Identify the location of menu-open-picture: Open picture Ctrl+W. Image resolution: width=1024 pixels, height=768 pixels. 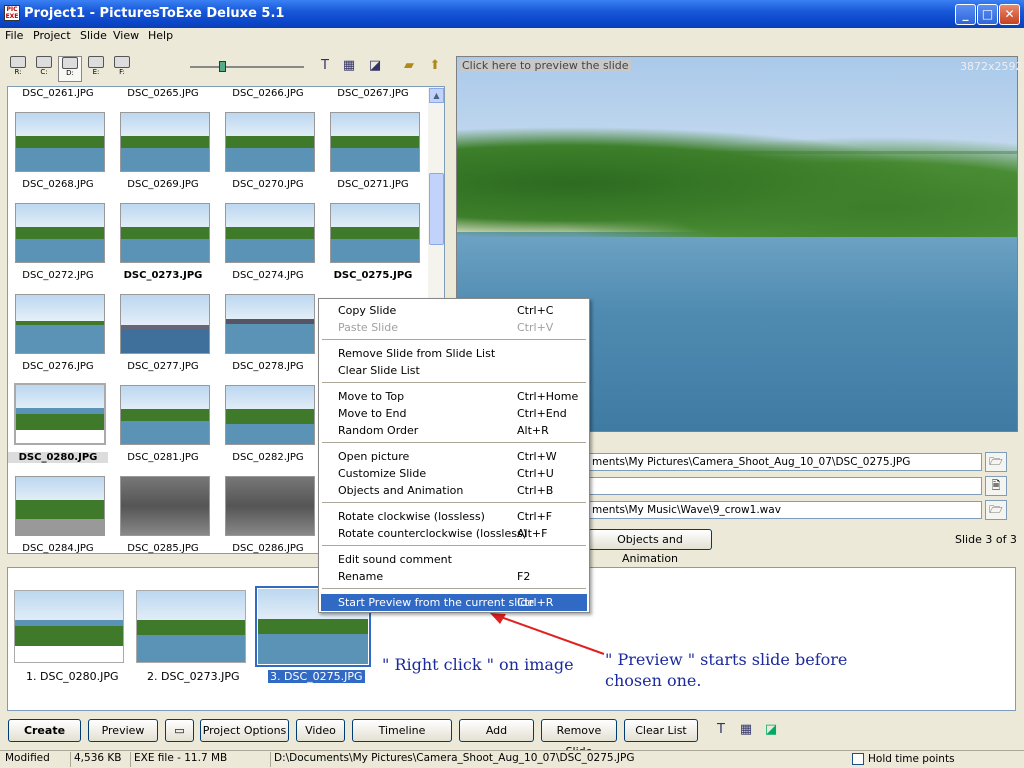
(454, 456).